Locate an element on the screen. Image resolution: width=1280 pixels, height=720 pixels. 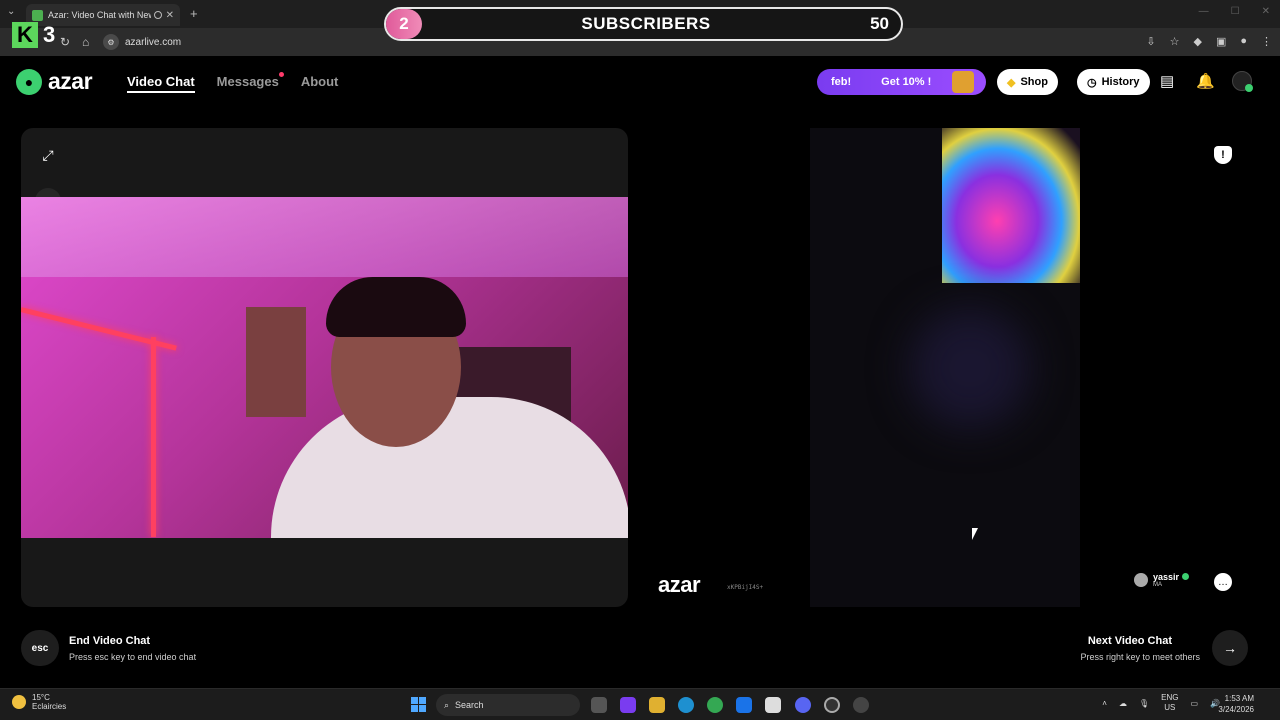
close-window-icon: ✕ is located at coordinates (1266, 11).